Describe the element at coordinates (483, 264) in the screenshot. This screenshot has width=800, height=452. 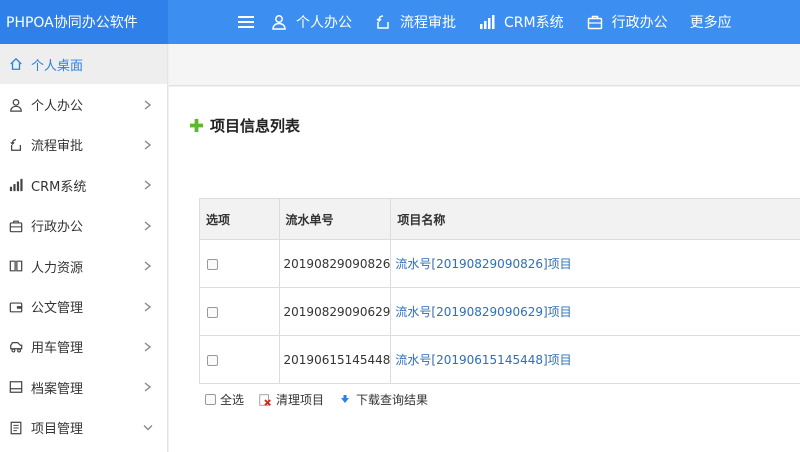
I see `project-link: 流水号[20190829090826]项目` at that location.